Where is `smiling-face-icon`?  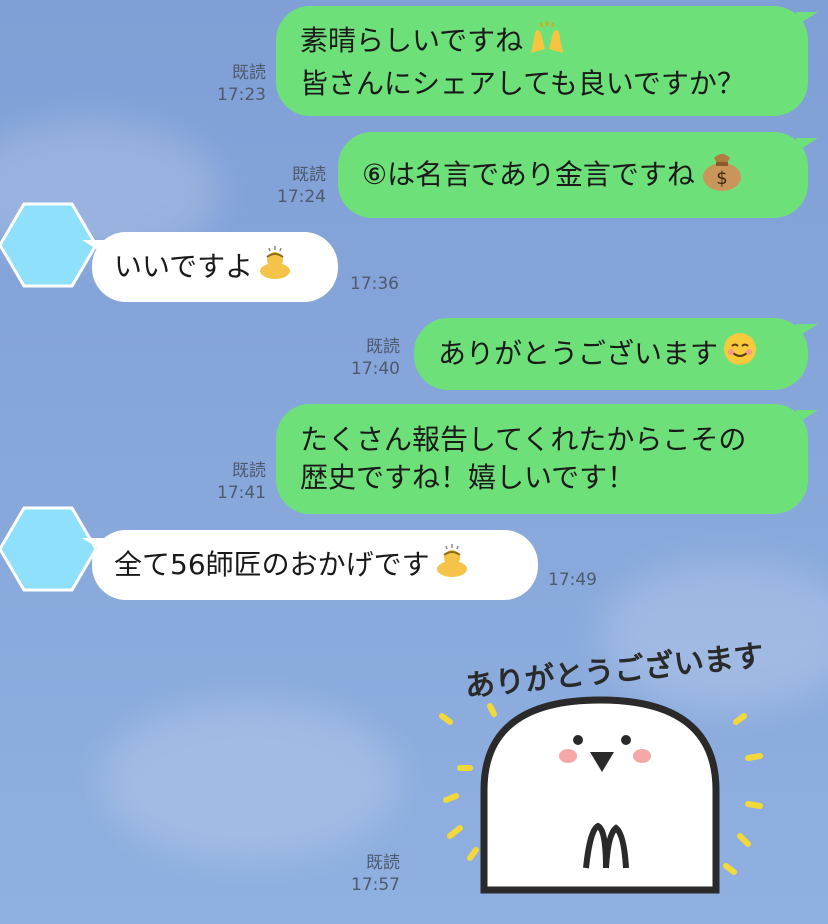
smiling-face-icon is located at coordinates (740, 354).